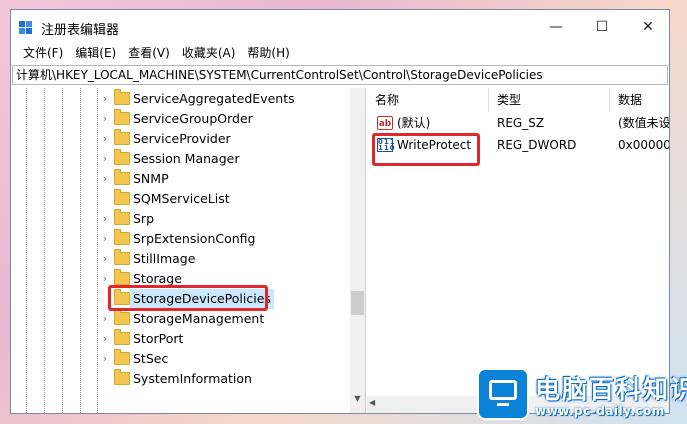 This screenshot has height=424, width=687. I want to click on tree-item-sqmservicelist: SQMServiceList, so click(181, 199).